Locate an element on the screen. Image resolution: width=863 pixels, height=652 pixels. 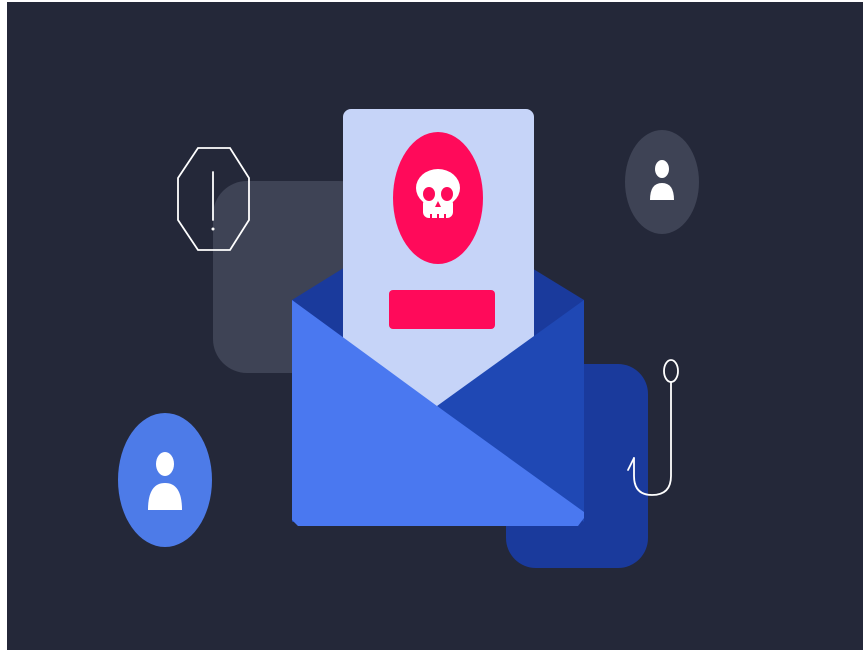
letter-red-bar is located at coordinates (442, 309).